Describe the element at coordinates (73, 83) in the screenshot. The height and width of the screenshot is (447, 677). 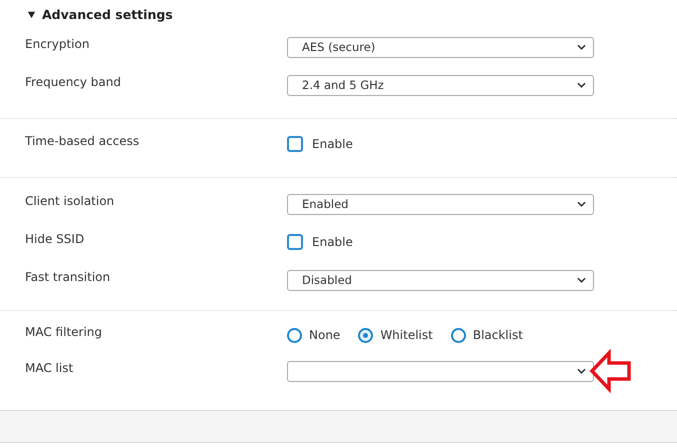
I see `field-label: Frequency band` at that location.